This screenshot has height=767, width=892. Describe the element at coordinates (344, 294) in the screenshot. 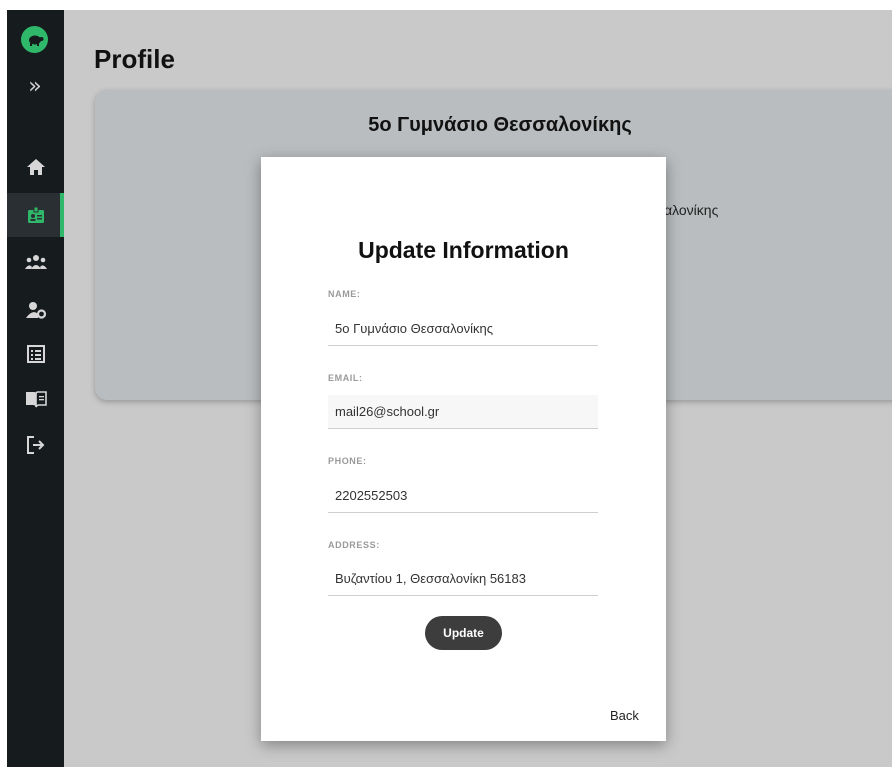

I see `name-label: NAME:` at that location.